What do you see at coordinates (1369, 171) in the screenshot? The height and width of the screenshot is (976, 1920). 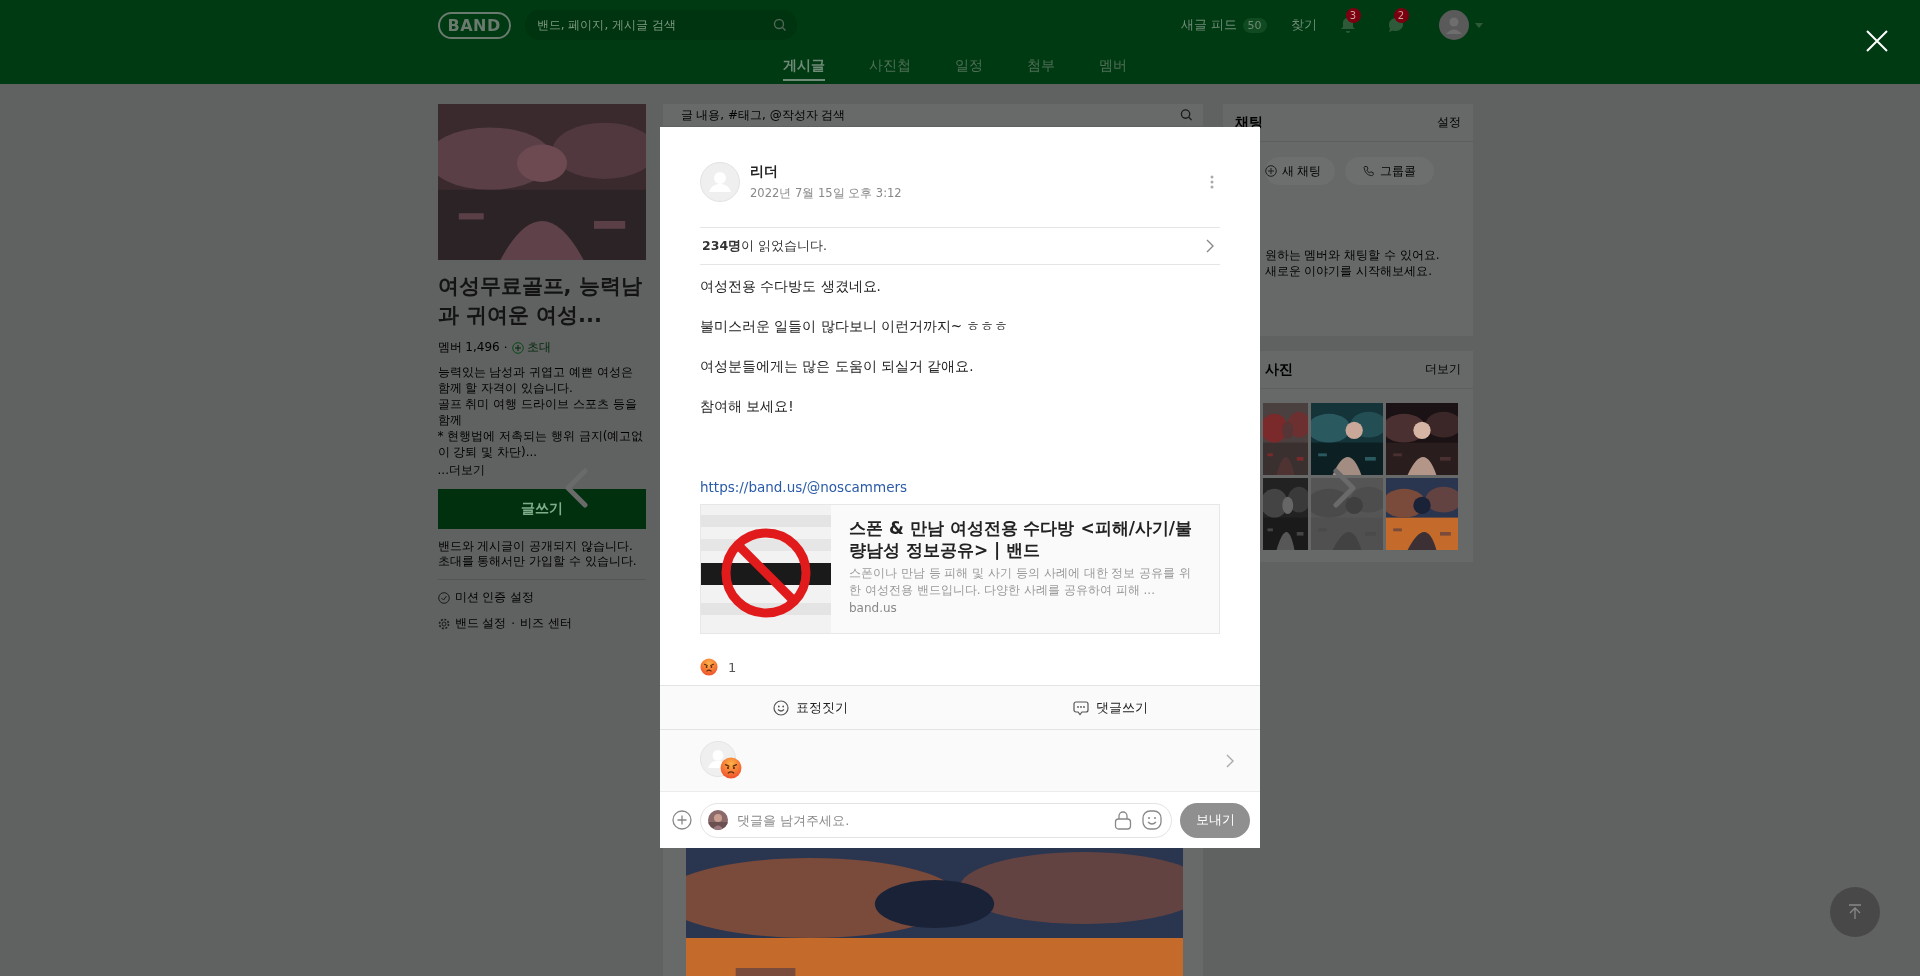 I see `phone-icon` at bounding box center [1369, 171].